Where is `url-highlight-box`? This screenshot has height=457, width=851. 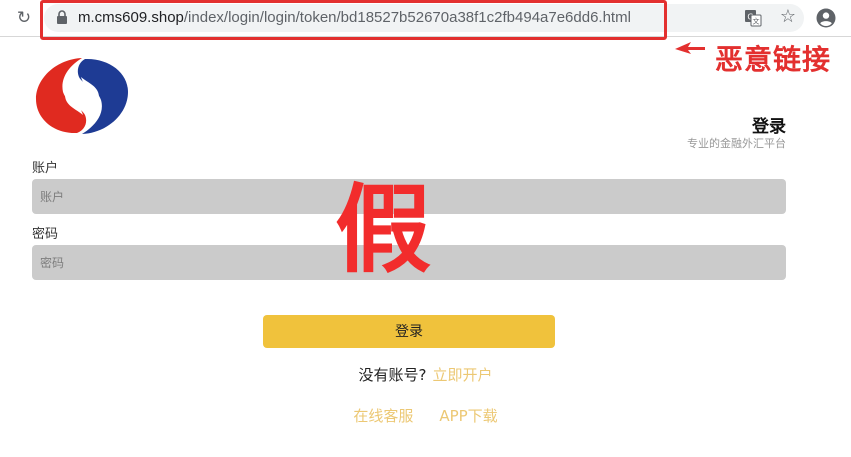 url-highlight-box is located at coordinates (353, 20).